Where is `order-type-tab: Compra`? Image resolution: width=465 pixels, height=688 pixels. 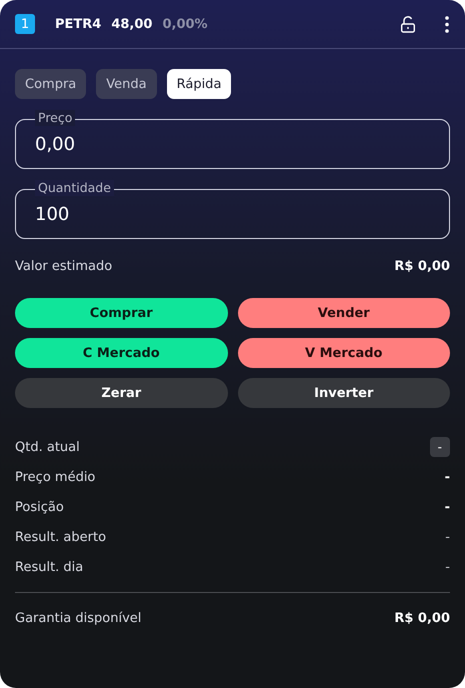
order-type-tab: Compra is located at coordinates (50, 84).